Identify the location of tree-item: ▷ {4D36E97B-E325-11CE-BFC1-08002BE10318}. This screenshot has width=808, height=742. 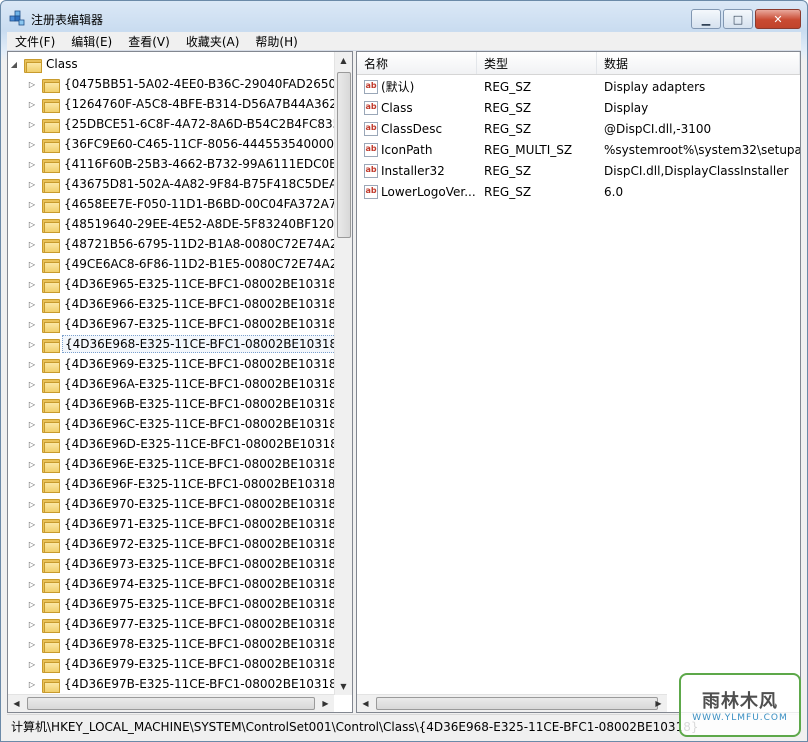
(189, 684).